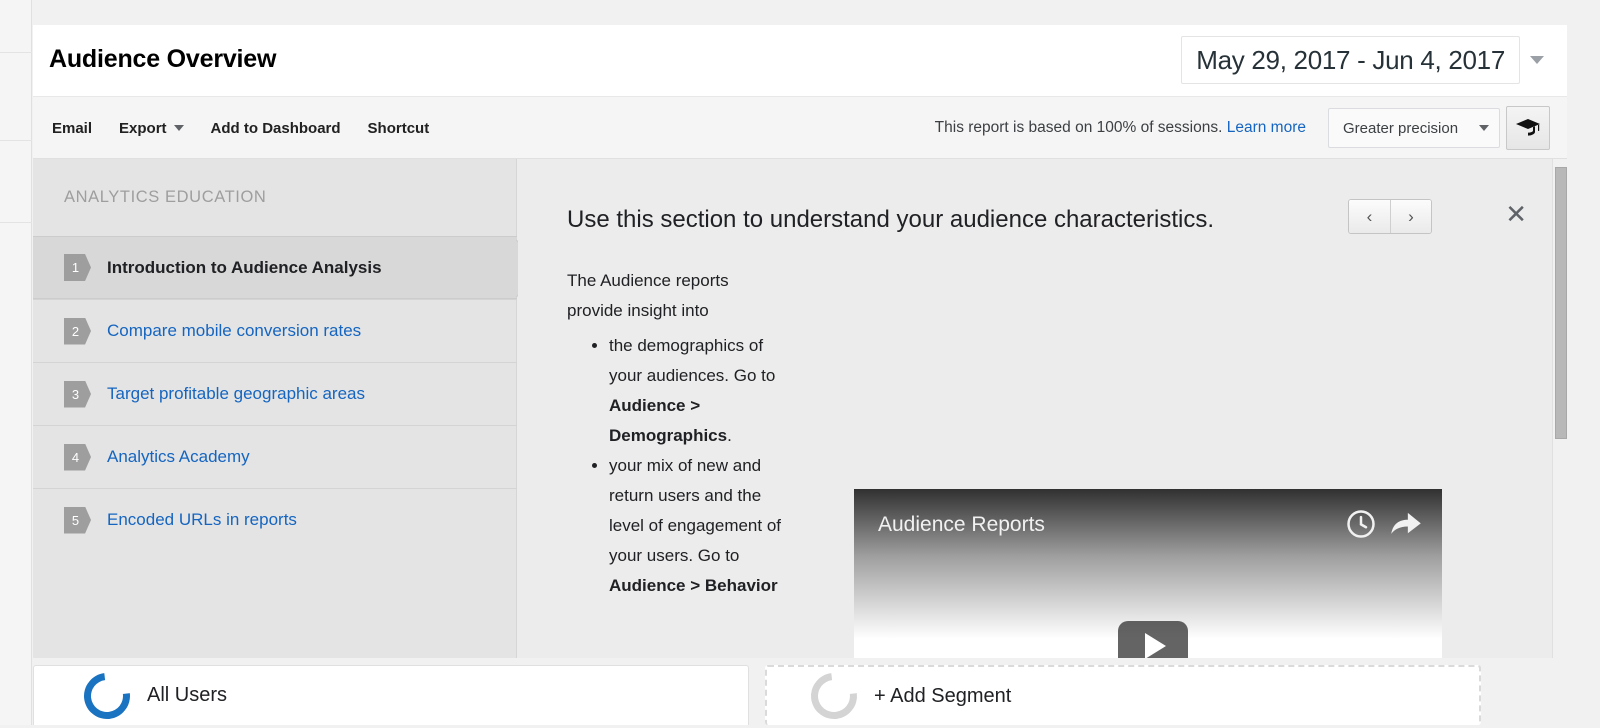 The width and height of the screenshot is (1600, 728). Describe the element at coordinates (275, 456) in the screenshot. I see `lesson-item-4: 4 Analytics Academy` at that location.